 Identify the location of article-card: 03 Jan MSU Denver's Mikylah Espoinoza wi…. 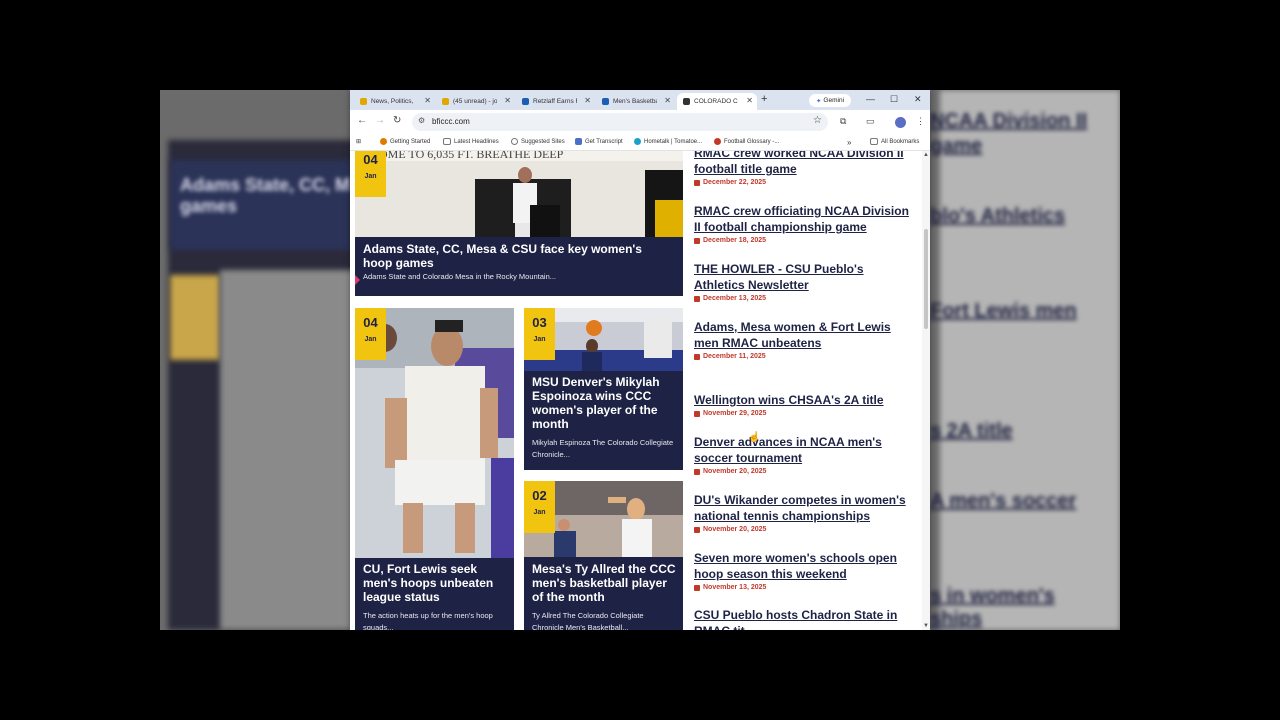
(603, 389).